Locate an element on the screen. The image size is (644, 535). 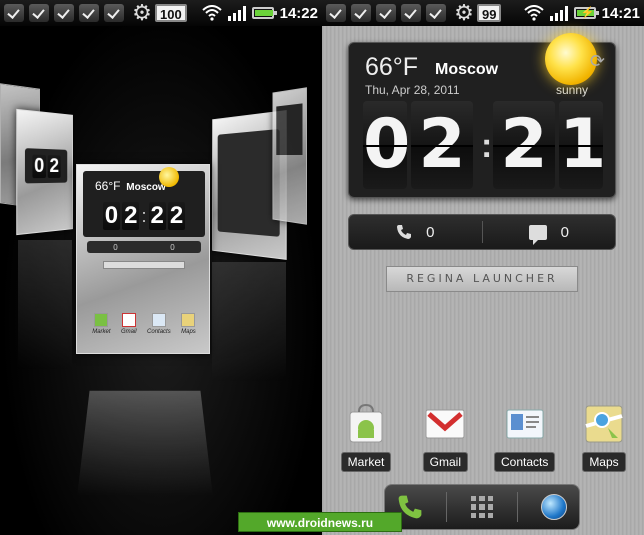
status-time: 14:22 is located at coordinates (299, 13).